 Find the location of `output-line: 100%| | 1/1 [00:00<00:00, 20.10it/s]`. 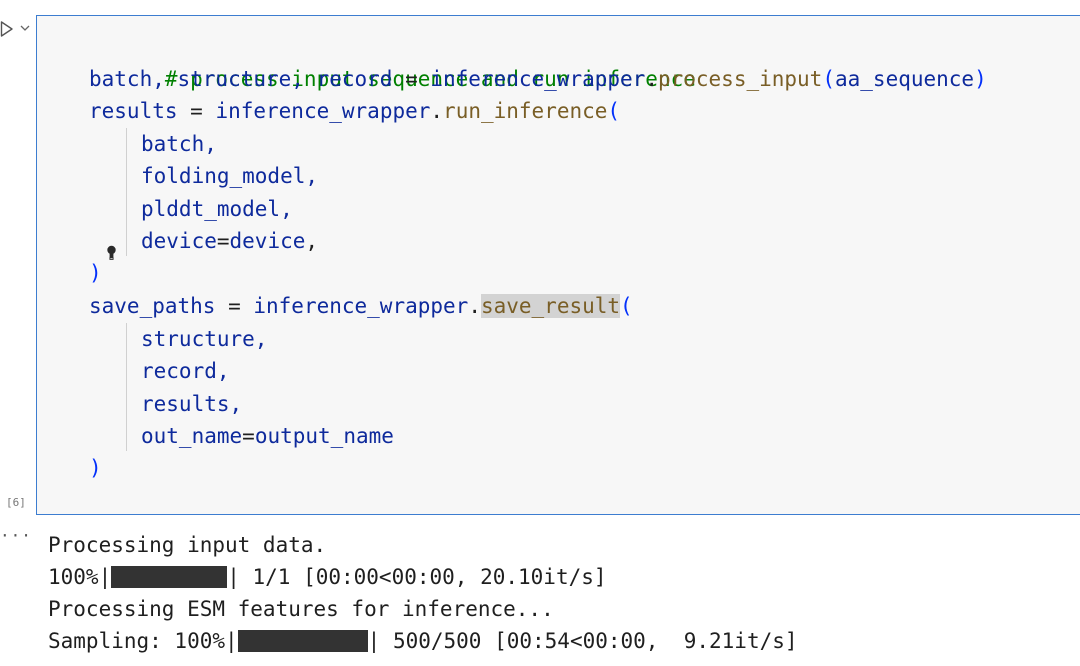

output-line: 100%| | 1/1 [00:00<00:00, 20.10it/s] is located at coordinates (327, 577).